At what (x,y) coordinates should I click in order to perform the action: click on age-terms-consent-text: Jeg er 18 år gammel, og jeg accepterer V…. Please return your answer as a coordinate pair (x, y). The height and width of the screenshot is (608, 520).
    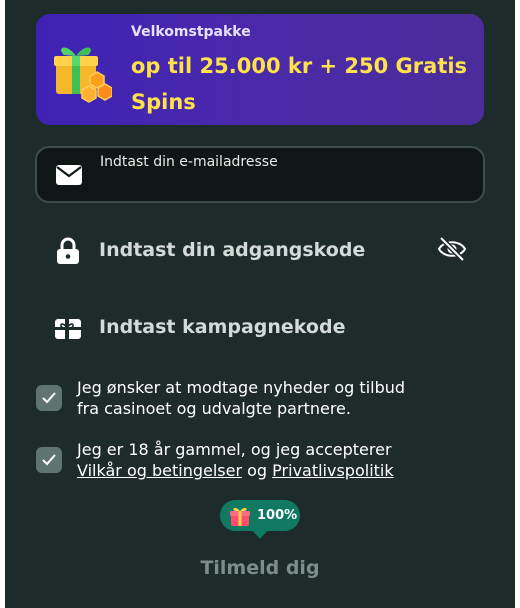
    Looking at the image, I should click on (235, 460).